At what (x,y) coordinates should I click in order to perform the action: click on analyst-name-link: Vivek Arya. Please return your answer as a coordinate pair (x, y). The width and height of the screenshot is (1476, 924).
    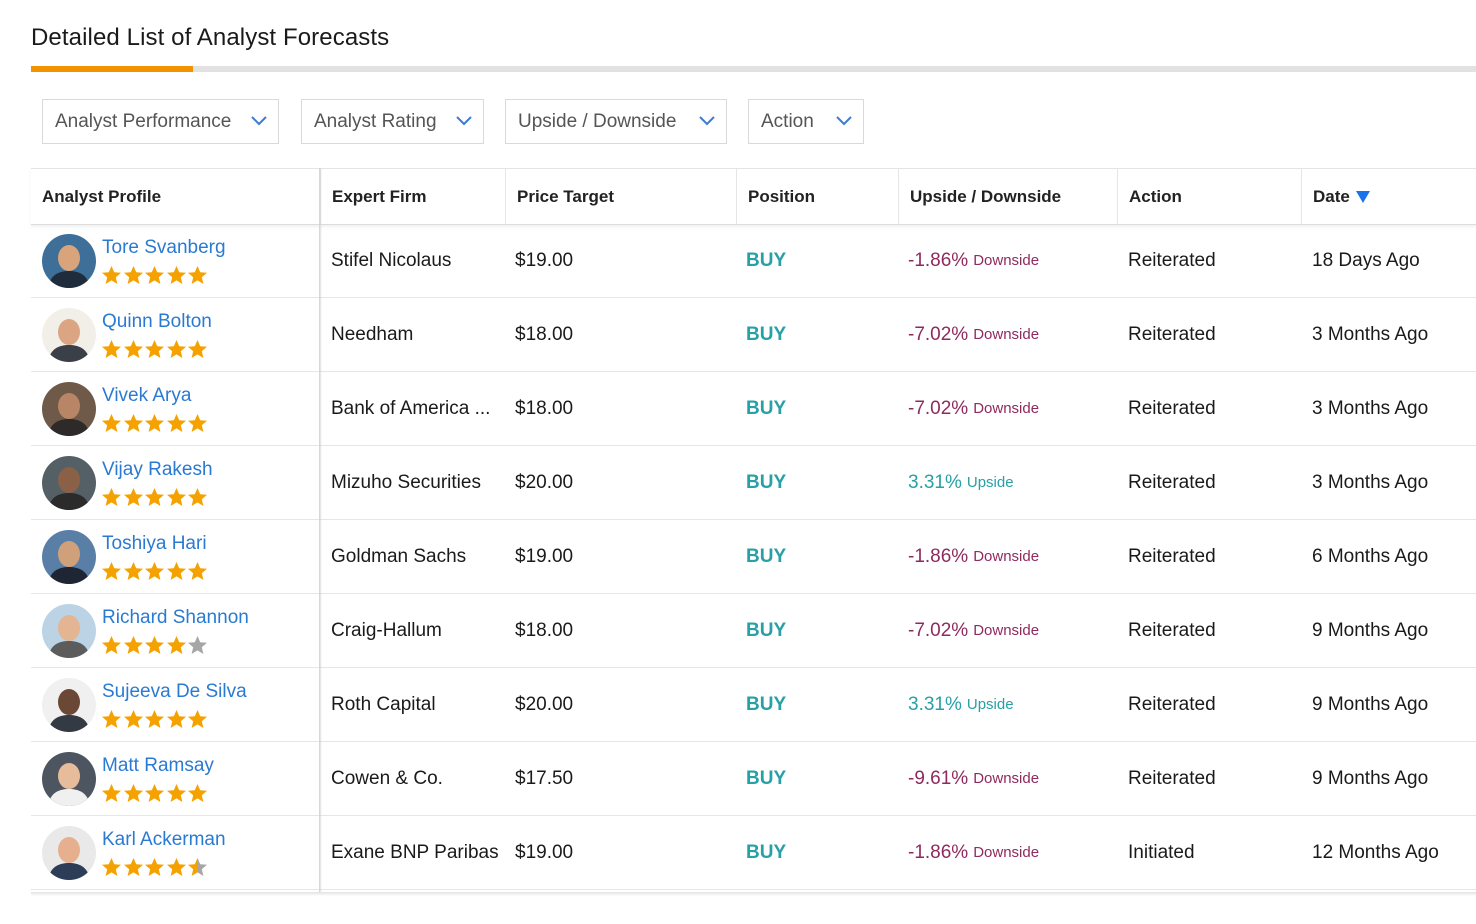
    Looking at the image, I should click on (146, 396).